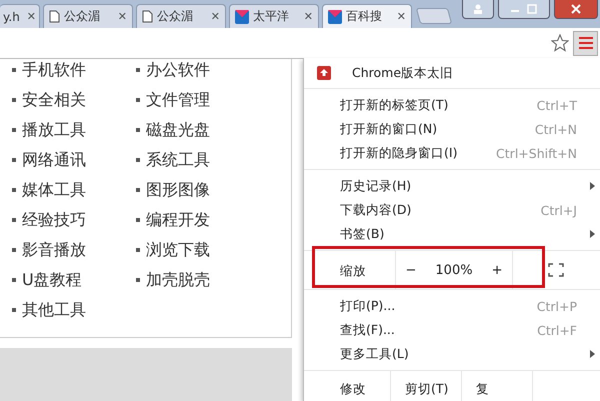 Image resolution: width=600 pixels, height=401 pixels. I want to click on category-link: 媒体工具, so click(54, 190).